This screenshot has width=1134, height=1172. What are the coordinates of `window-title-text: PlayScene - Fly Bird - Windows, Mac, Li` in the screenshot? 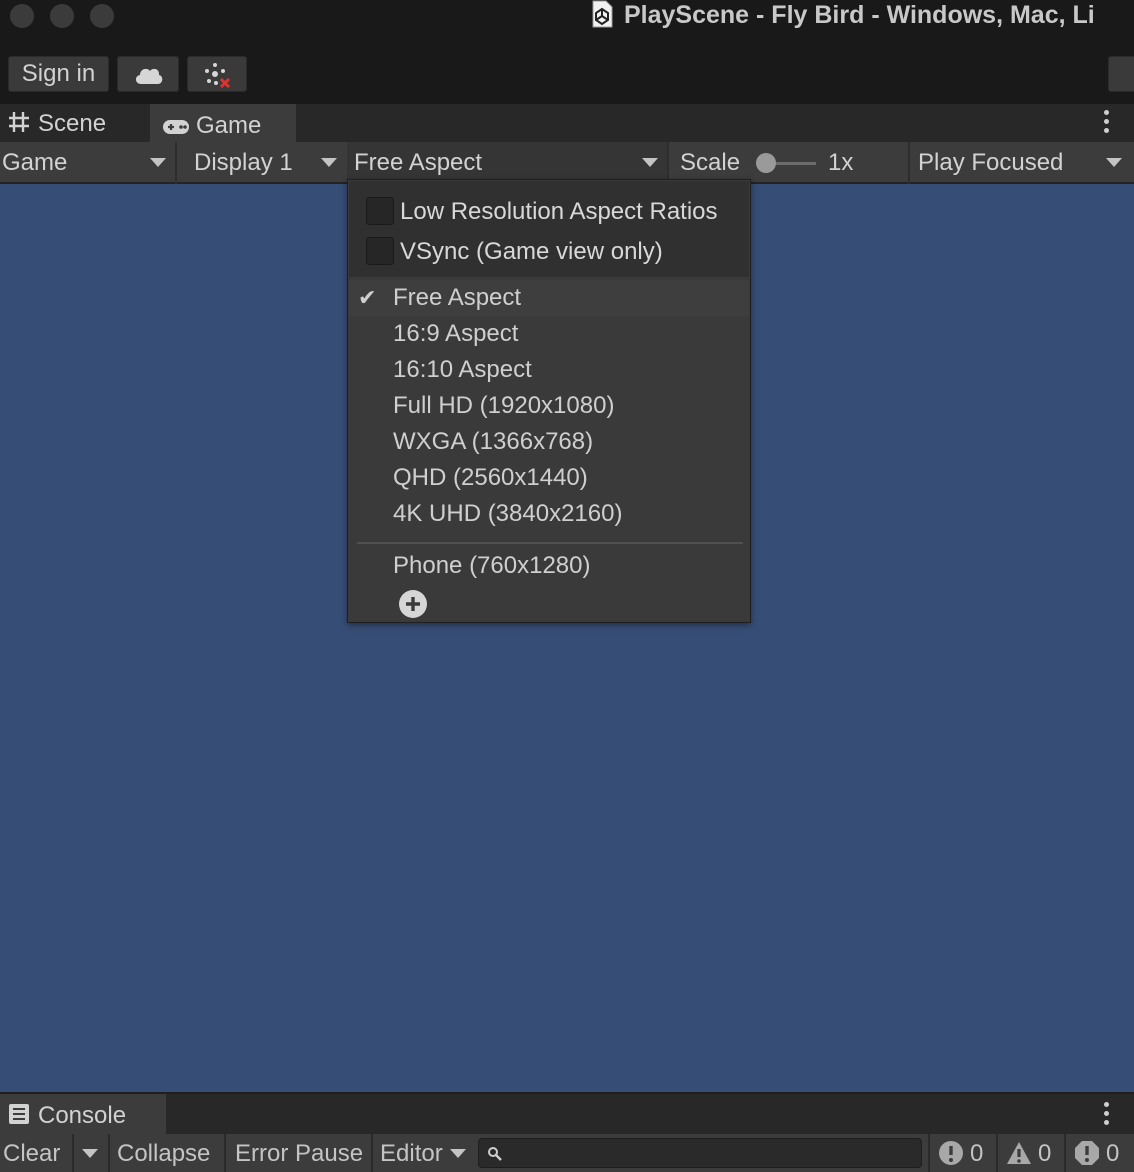 It's located at (859, 15).